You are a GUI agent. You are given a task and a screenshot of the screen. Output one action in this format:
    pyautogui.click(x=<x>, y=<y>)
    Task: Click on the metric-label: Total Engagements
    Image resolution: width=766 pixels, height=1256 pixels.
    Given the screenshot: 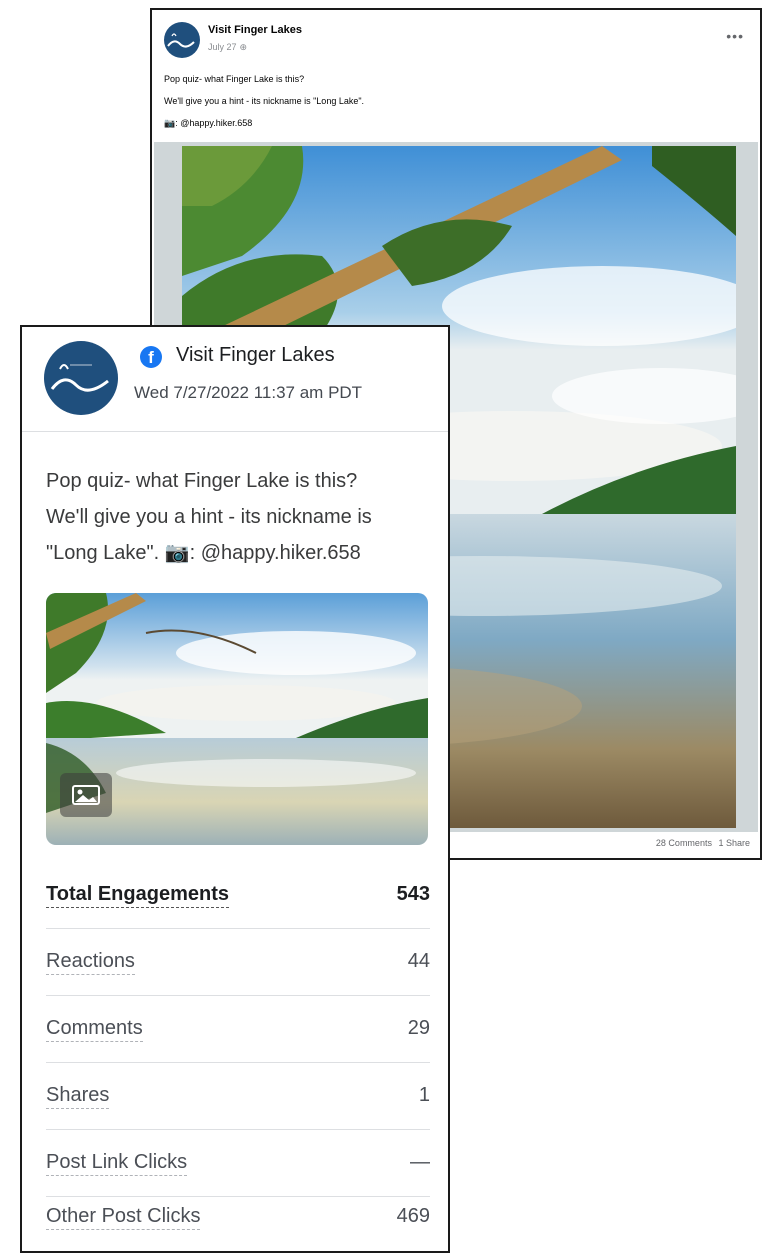 What is the action you would take?
    pyautogui.click(x=137, y=895)
    